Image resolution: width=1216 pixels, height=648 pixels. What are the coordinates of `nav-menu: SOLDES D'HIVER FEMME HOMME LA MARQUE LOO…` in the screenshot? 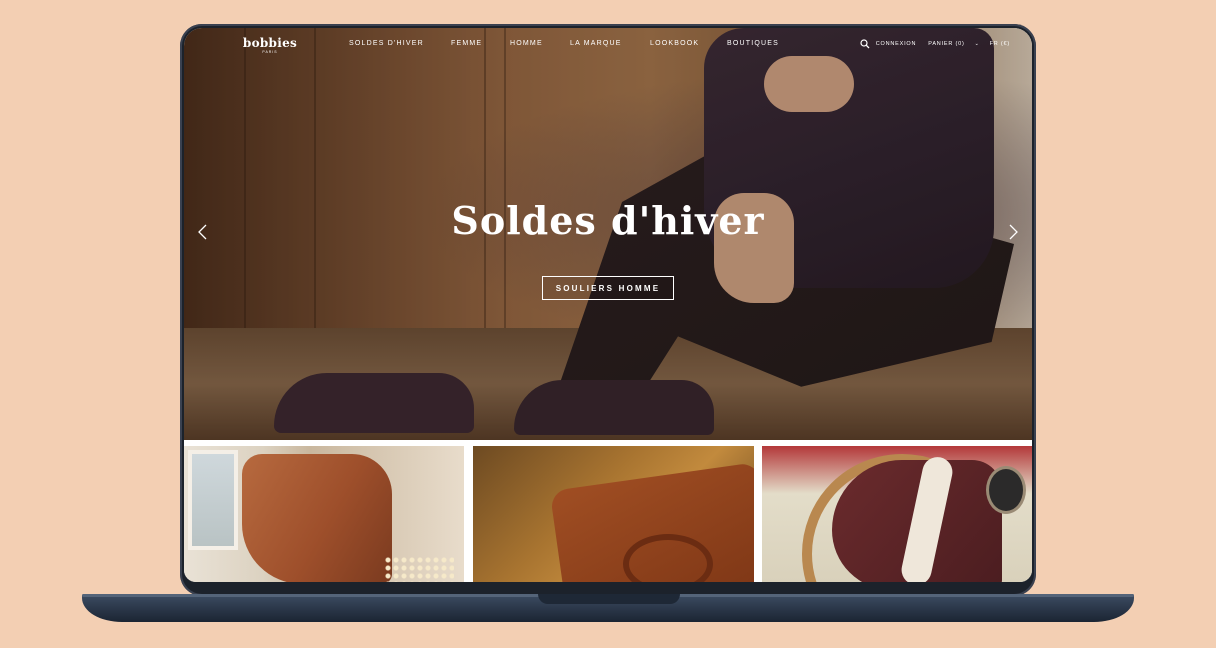 It's located at (568, 43).